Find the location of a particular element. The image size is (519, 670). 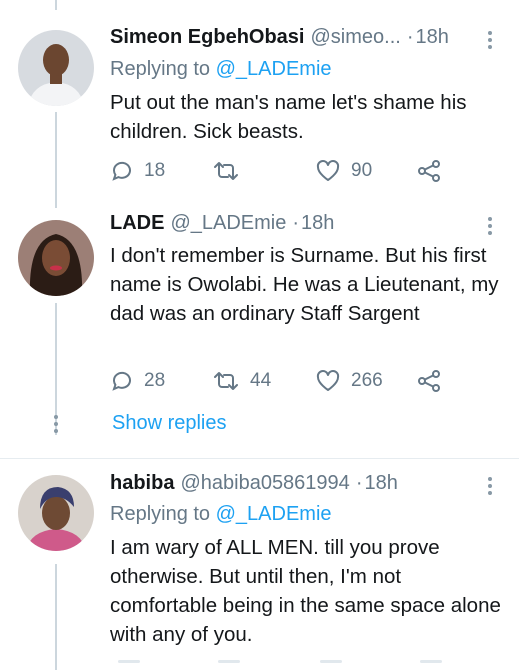

like-count: 90 is located at coordinates (362, 170).